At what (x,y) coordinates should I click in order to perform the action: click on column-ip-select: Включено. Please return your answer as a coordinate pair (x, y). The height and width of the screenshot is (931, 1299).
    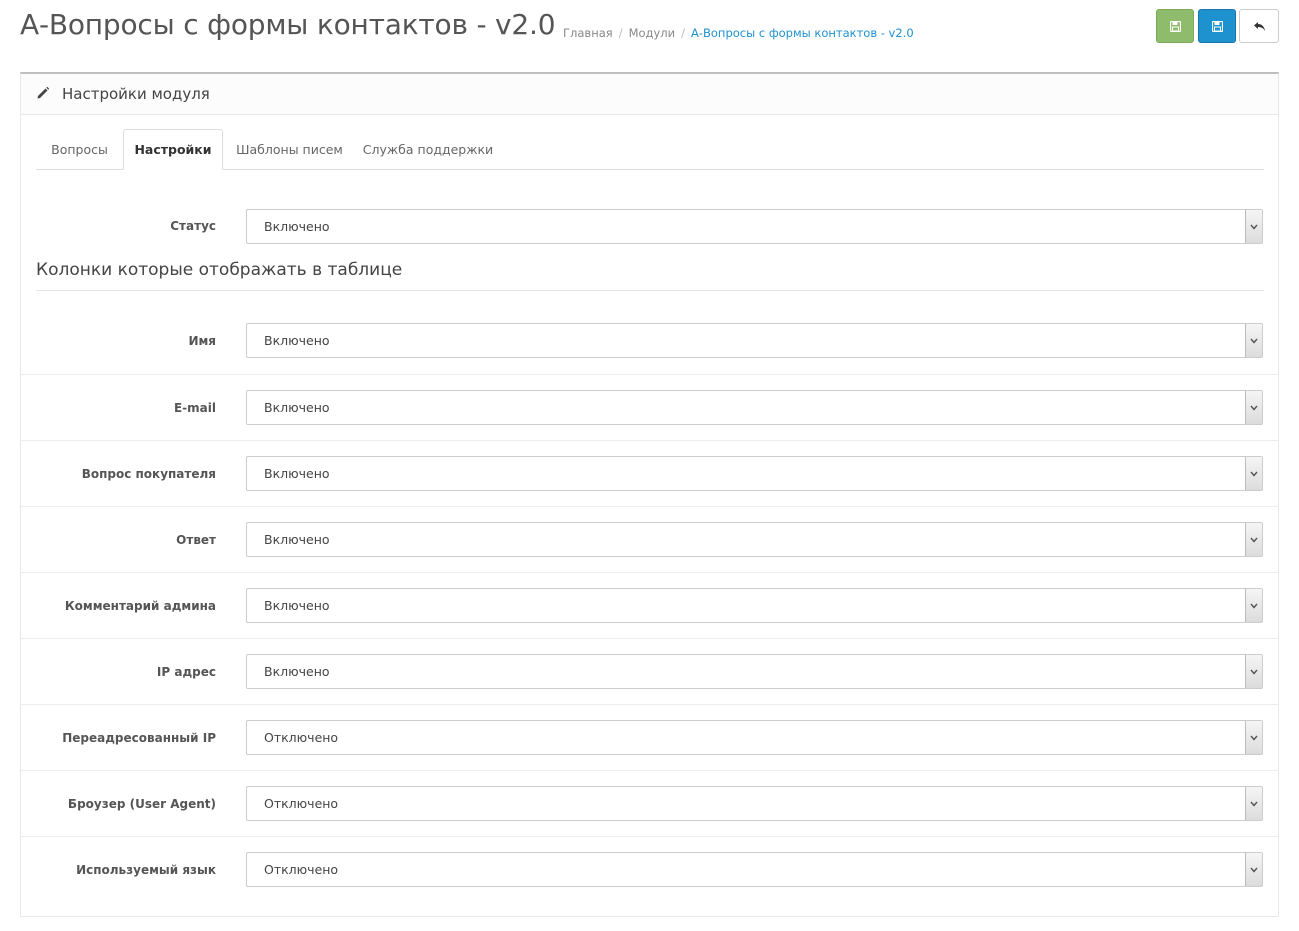
    Looking at the image, I should click on (754, 671).